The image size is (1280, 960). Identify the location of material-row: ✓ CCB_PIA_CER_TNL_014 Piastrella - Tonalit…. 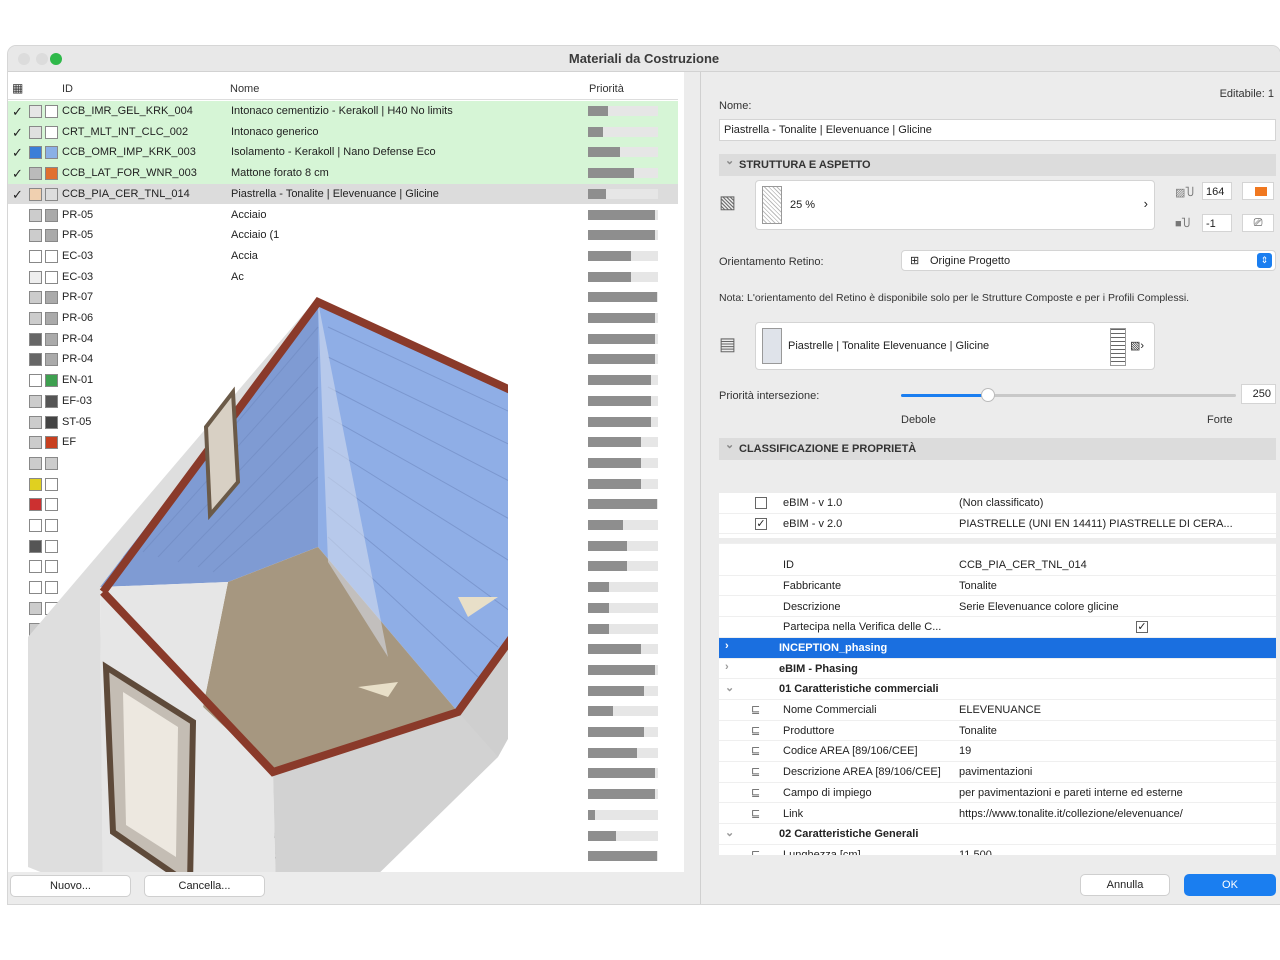
(343, 194).